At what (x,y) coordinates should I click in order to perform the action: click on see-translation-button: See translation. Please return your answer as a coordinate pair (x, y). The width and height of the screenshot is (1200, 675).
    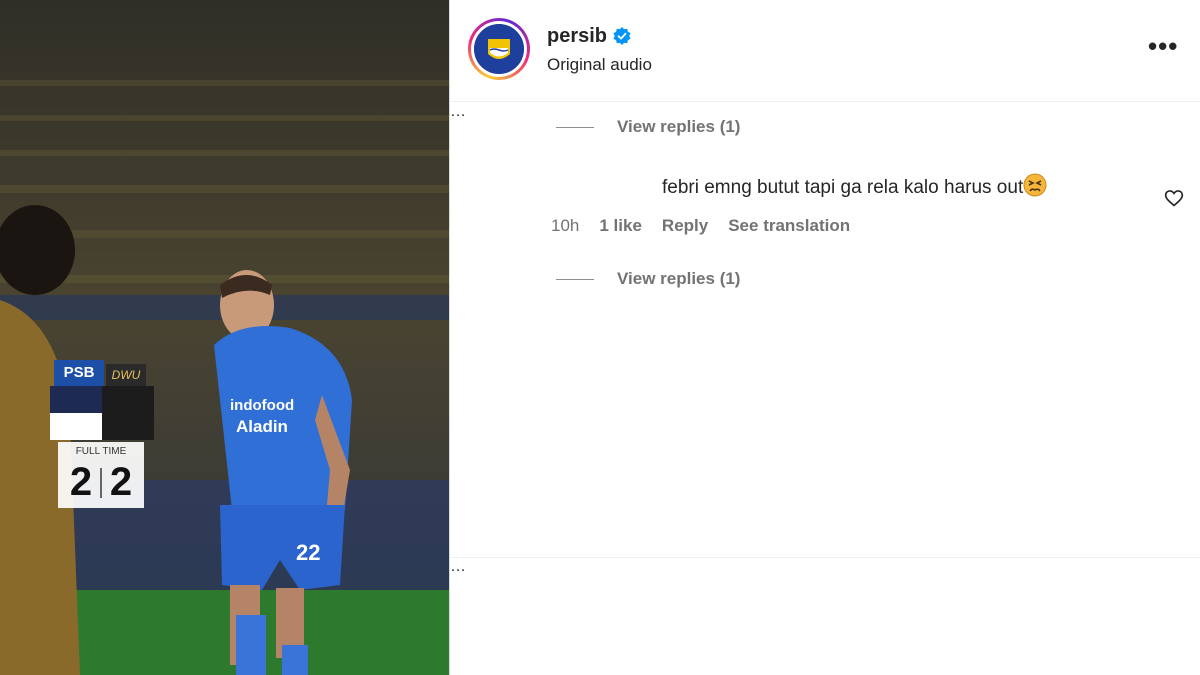
    Looking at the image, I should click on (789, 226).